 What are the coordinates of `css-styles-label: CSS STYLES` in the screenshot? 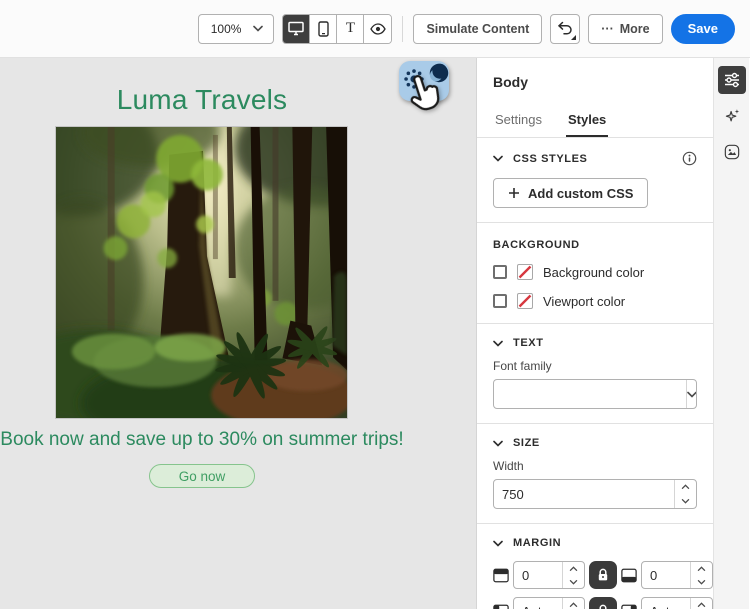 It's located at (550, 158).